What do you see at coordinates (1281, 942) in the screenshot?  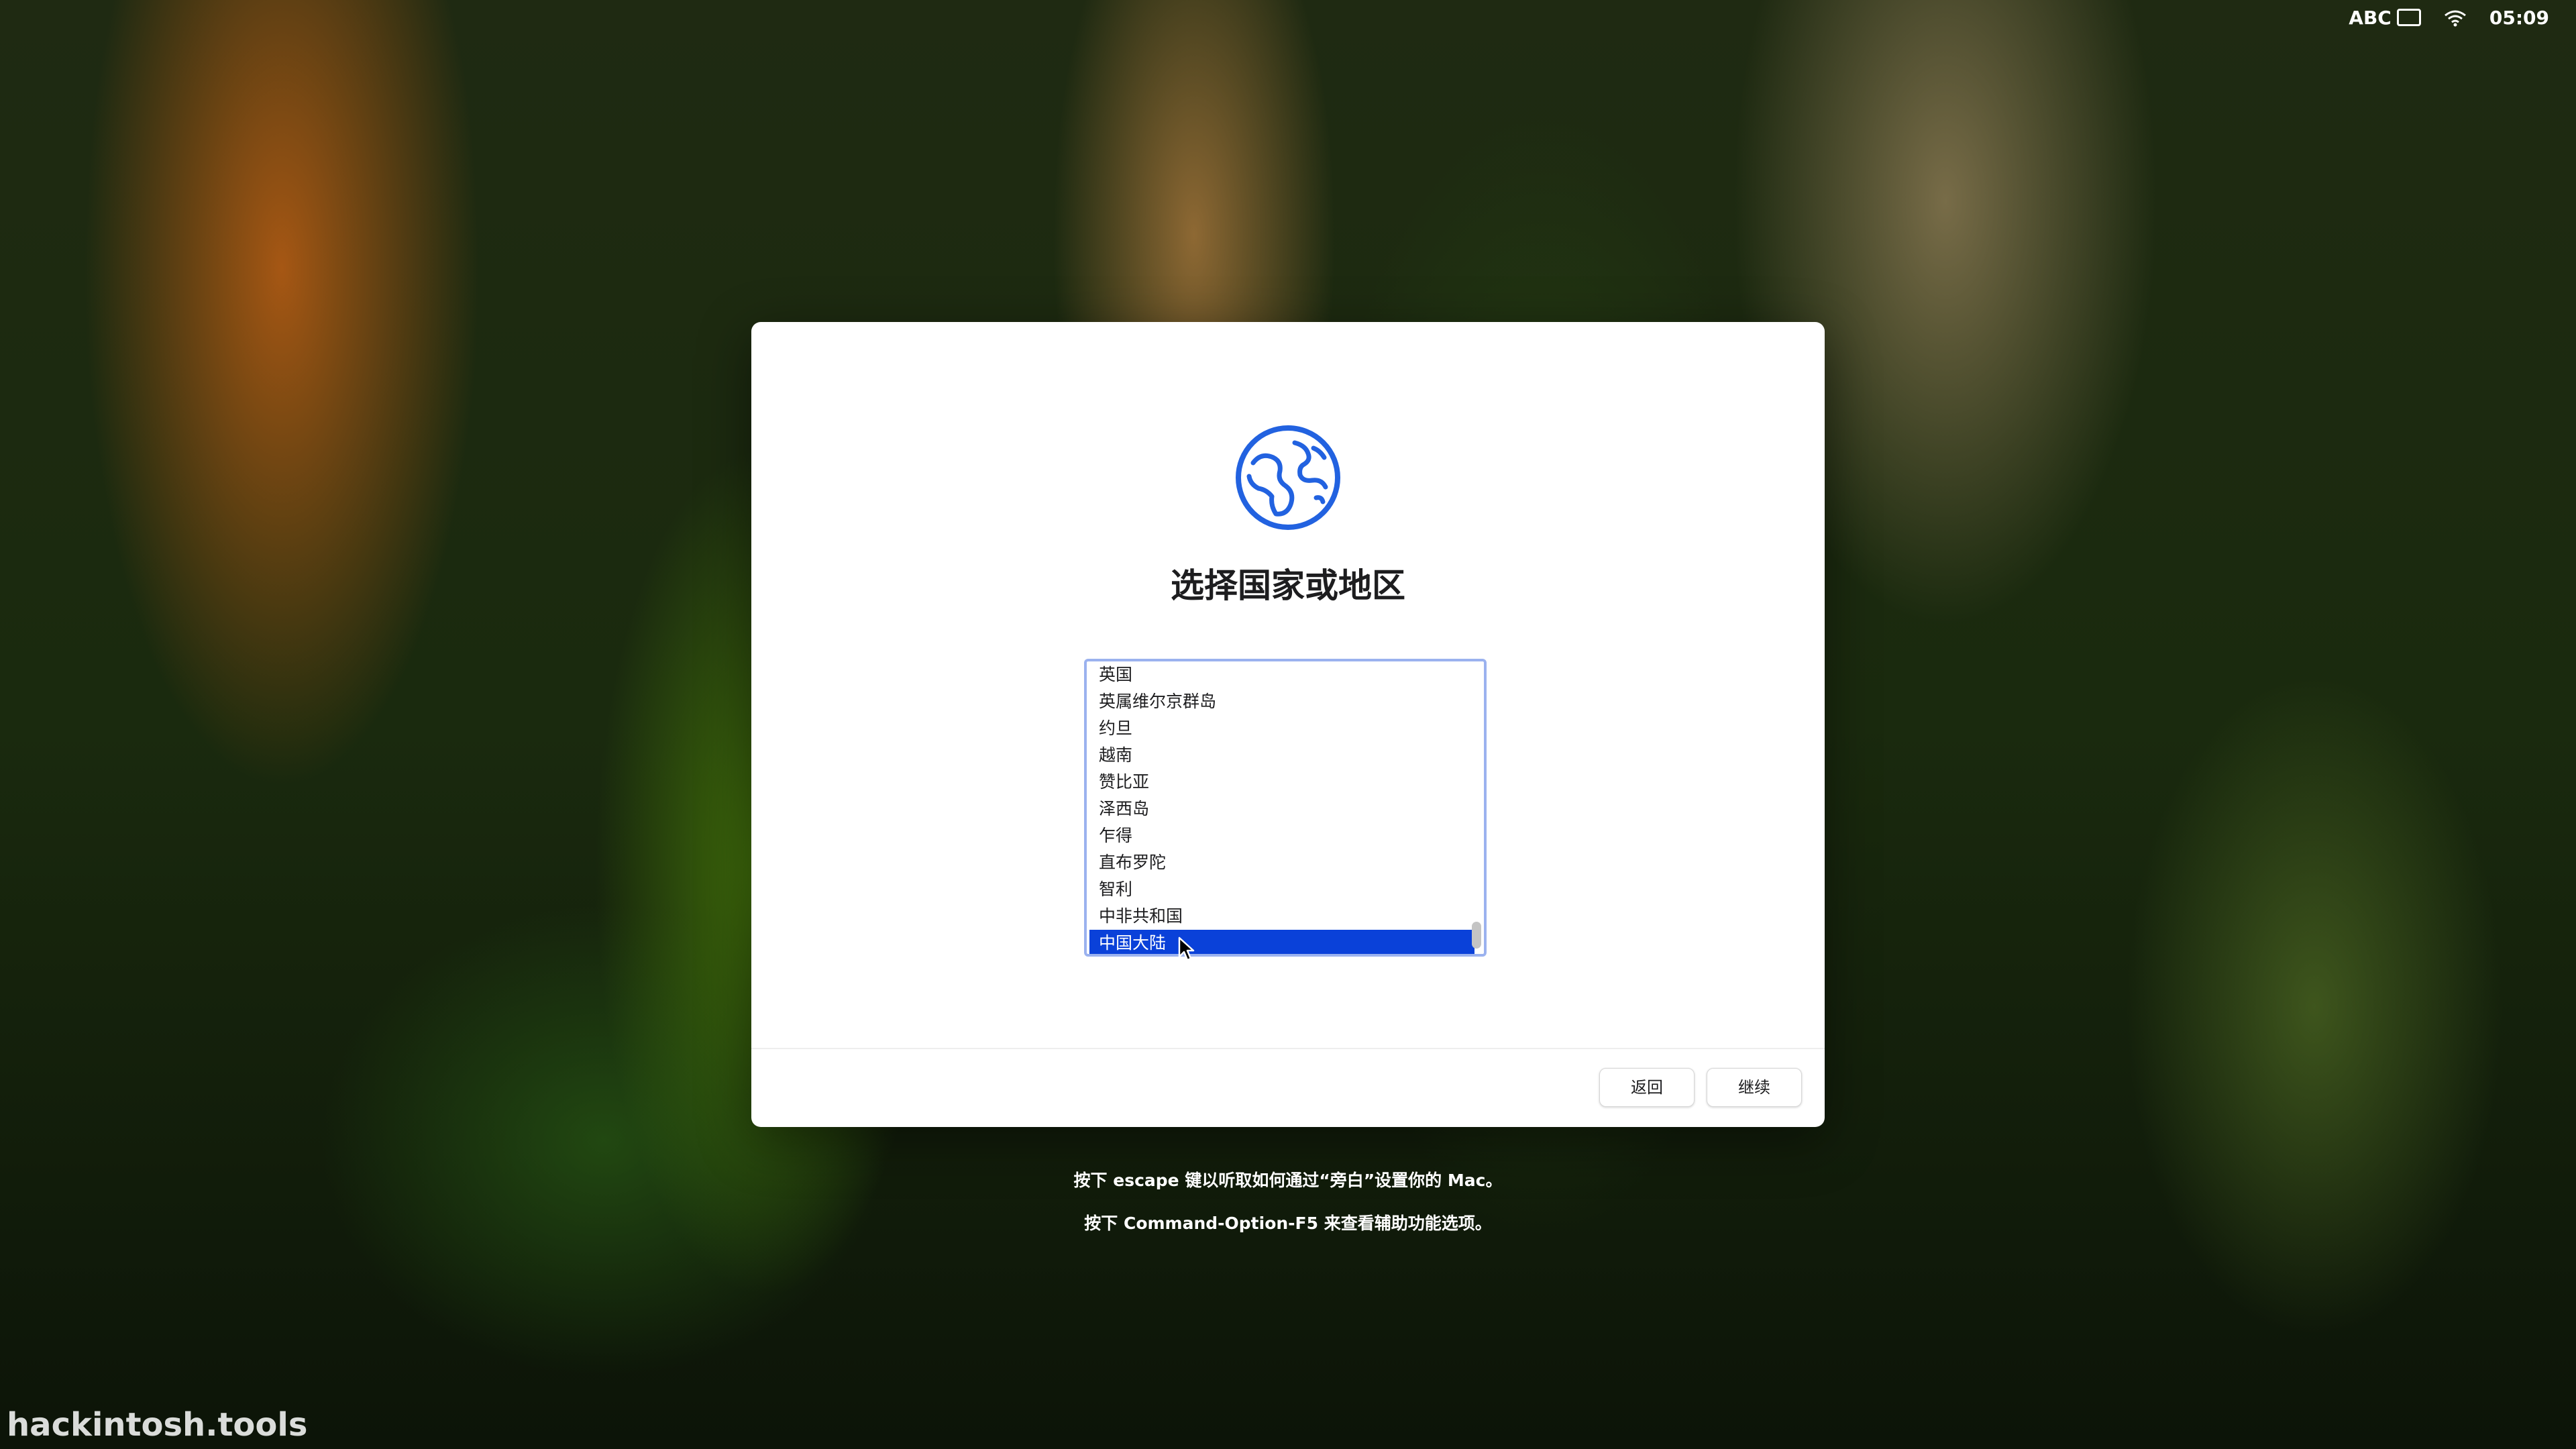 I see `list-item-selected: 中国大陆` at bounding box center [1281, 942].